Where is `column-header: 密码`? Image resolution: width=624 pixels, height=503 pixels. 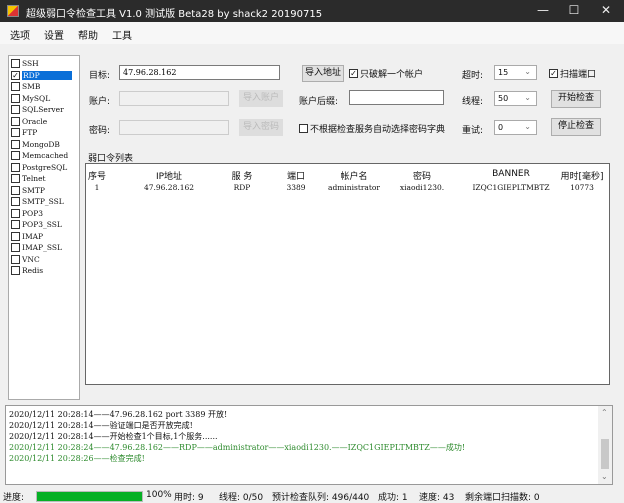
column-header: 密码 is located at coordinates (422, 175).